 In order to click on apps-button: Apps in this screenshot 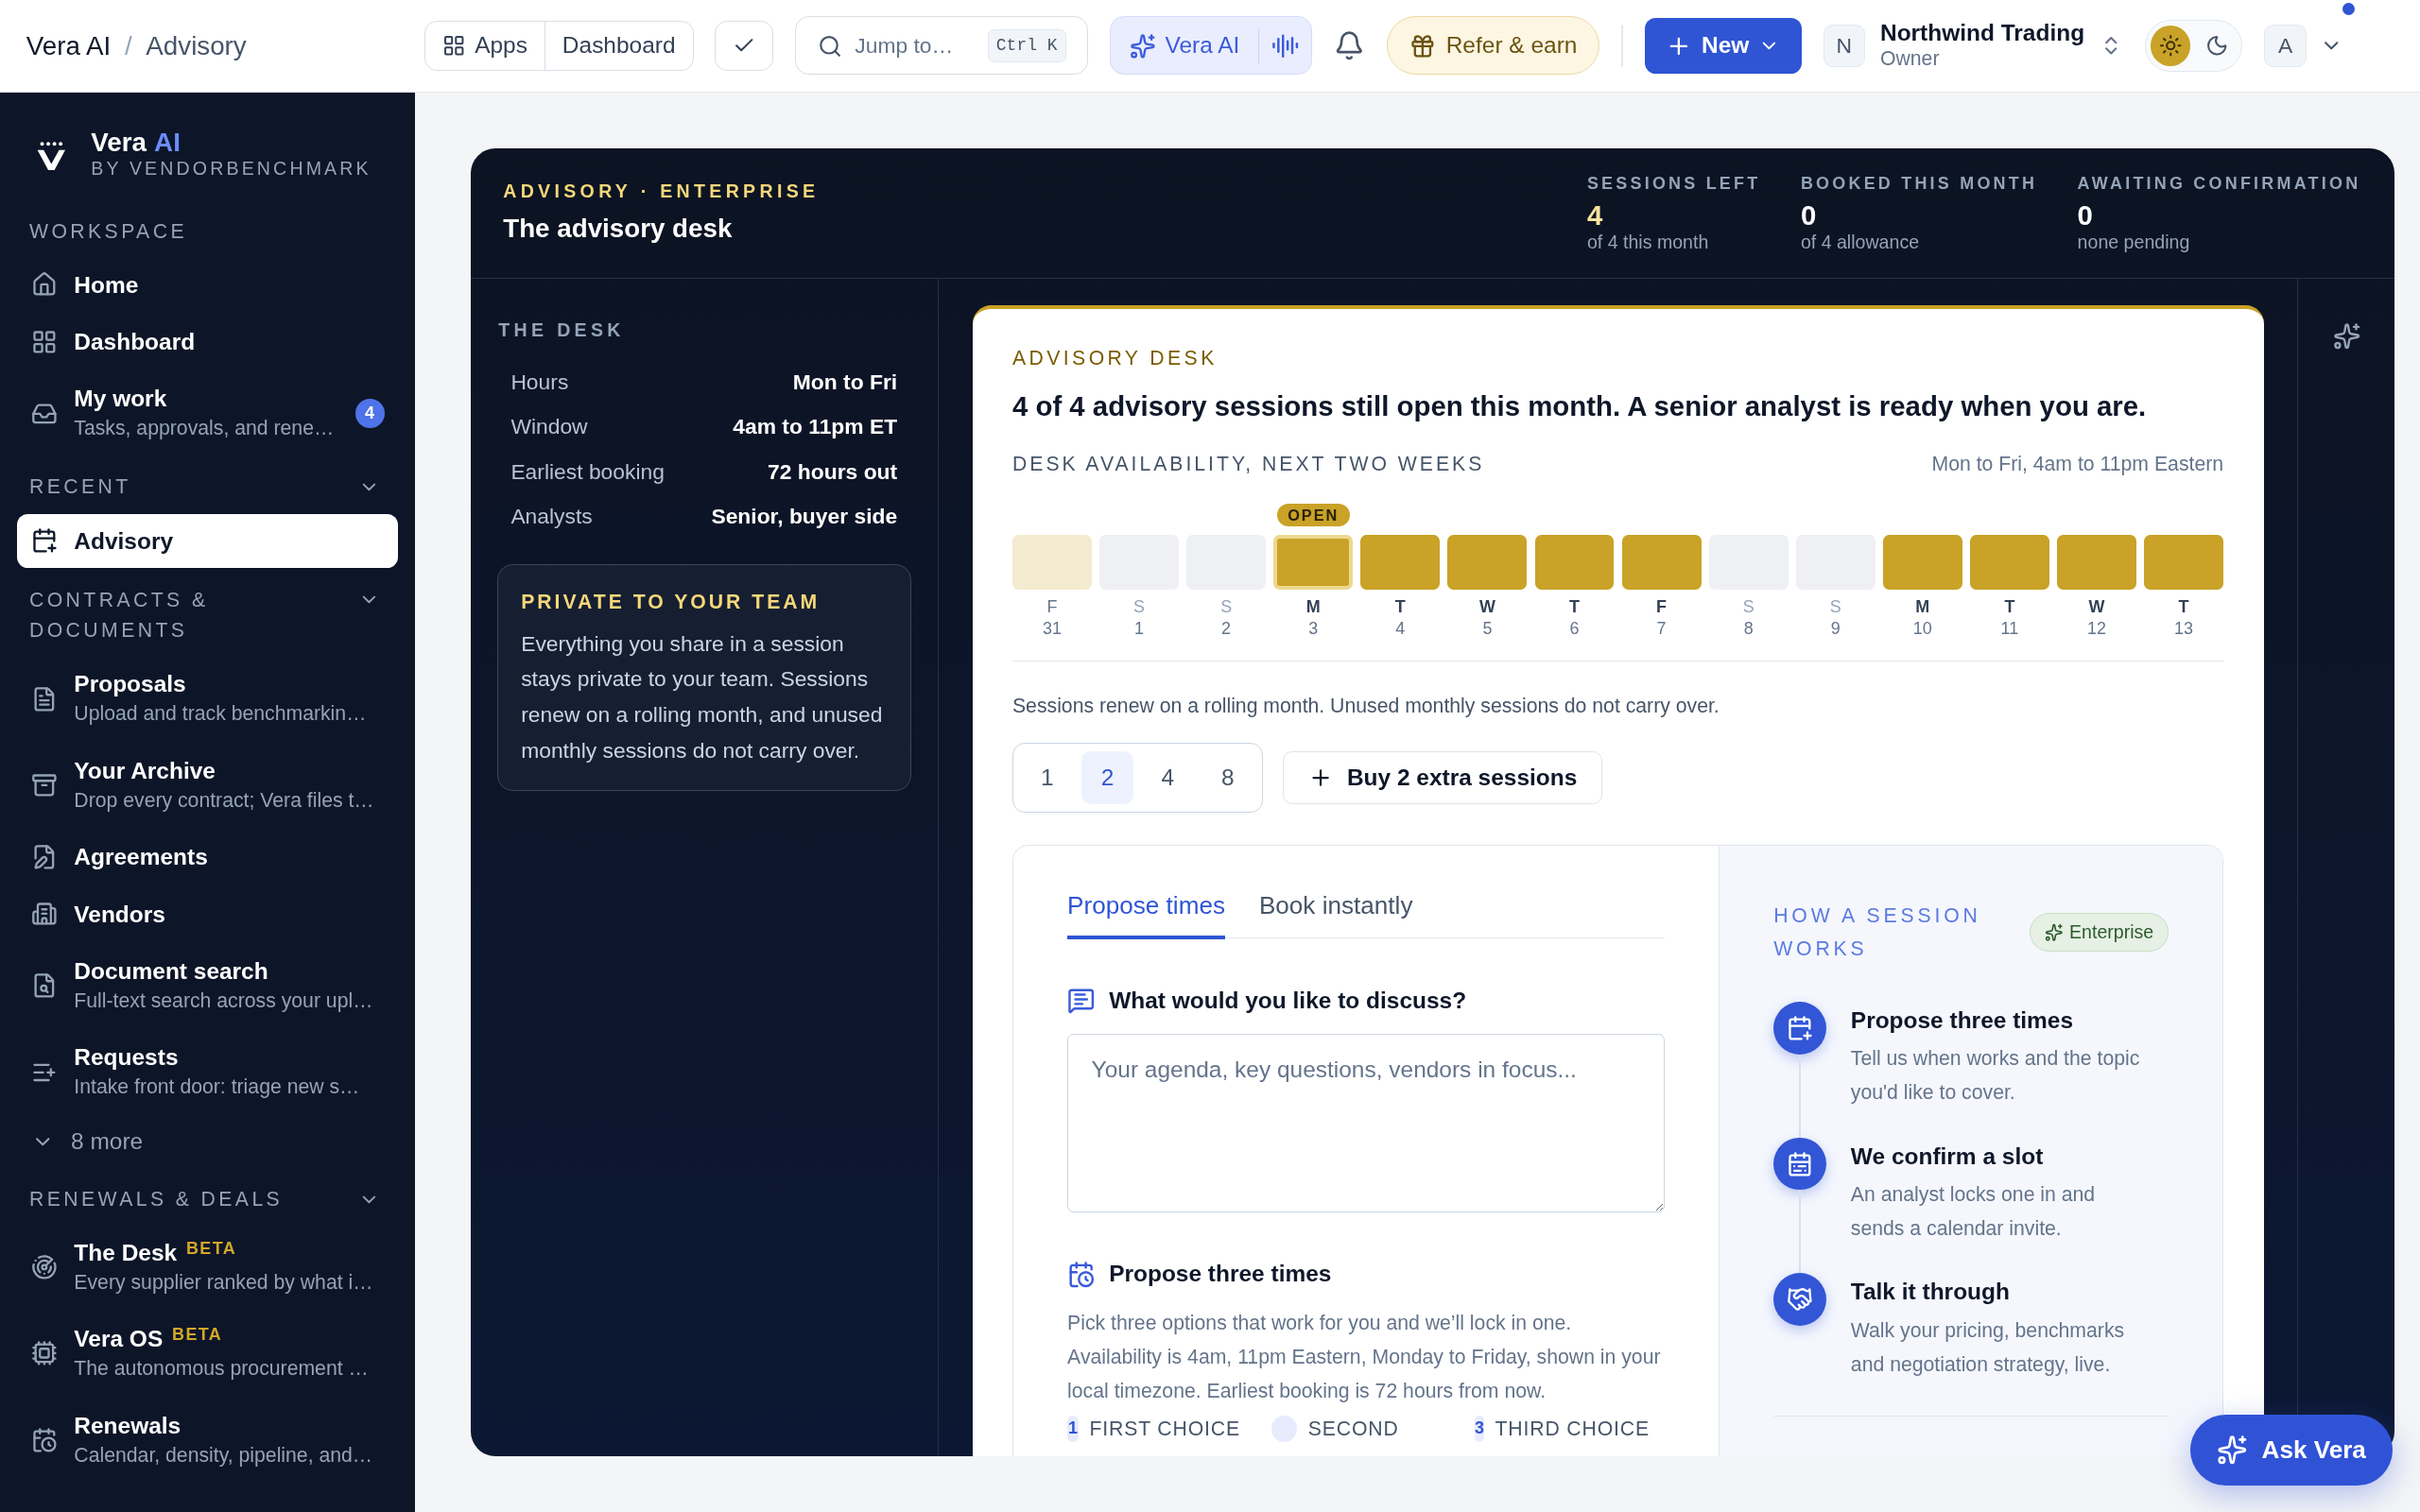, I will do `click(484, 46)`.